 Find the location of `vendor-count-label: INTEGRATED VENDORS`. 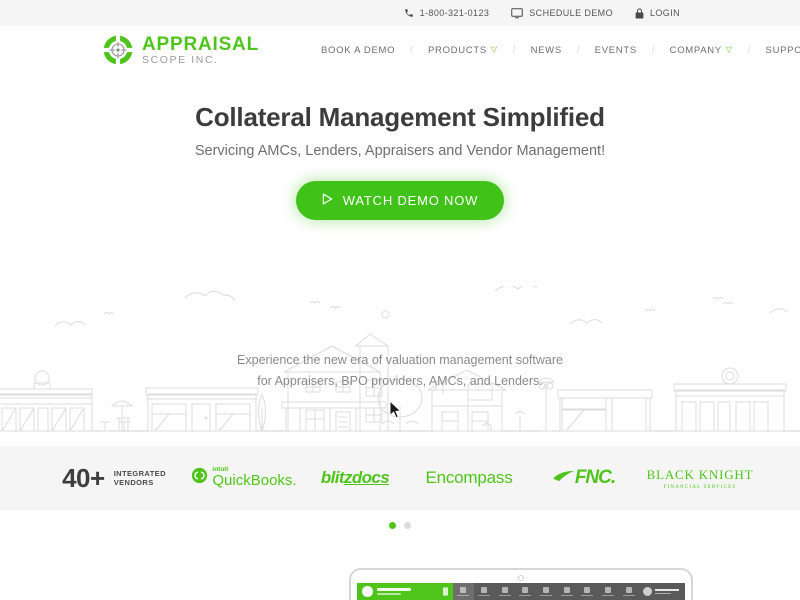

vendor-count-label: INTEGRATED VENDORS is located at coordinates (140, 478).